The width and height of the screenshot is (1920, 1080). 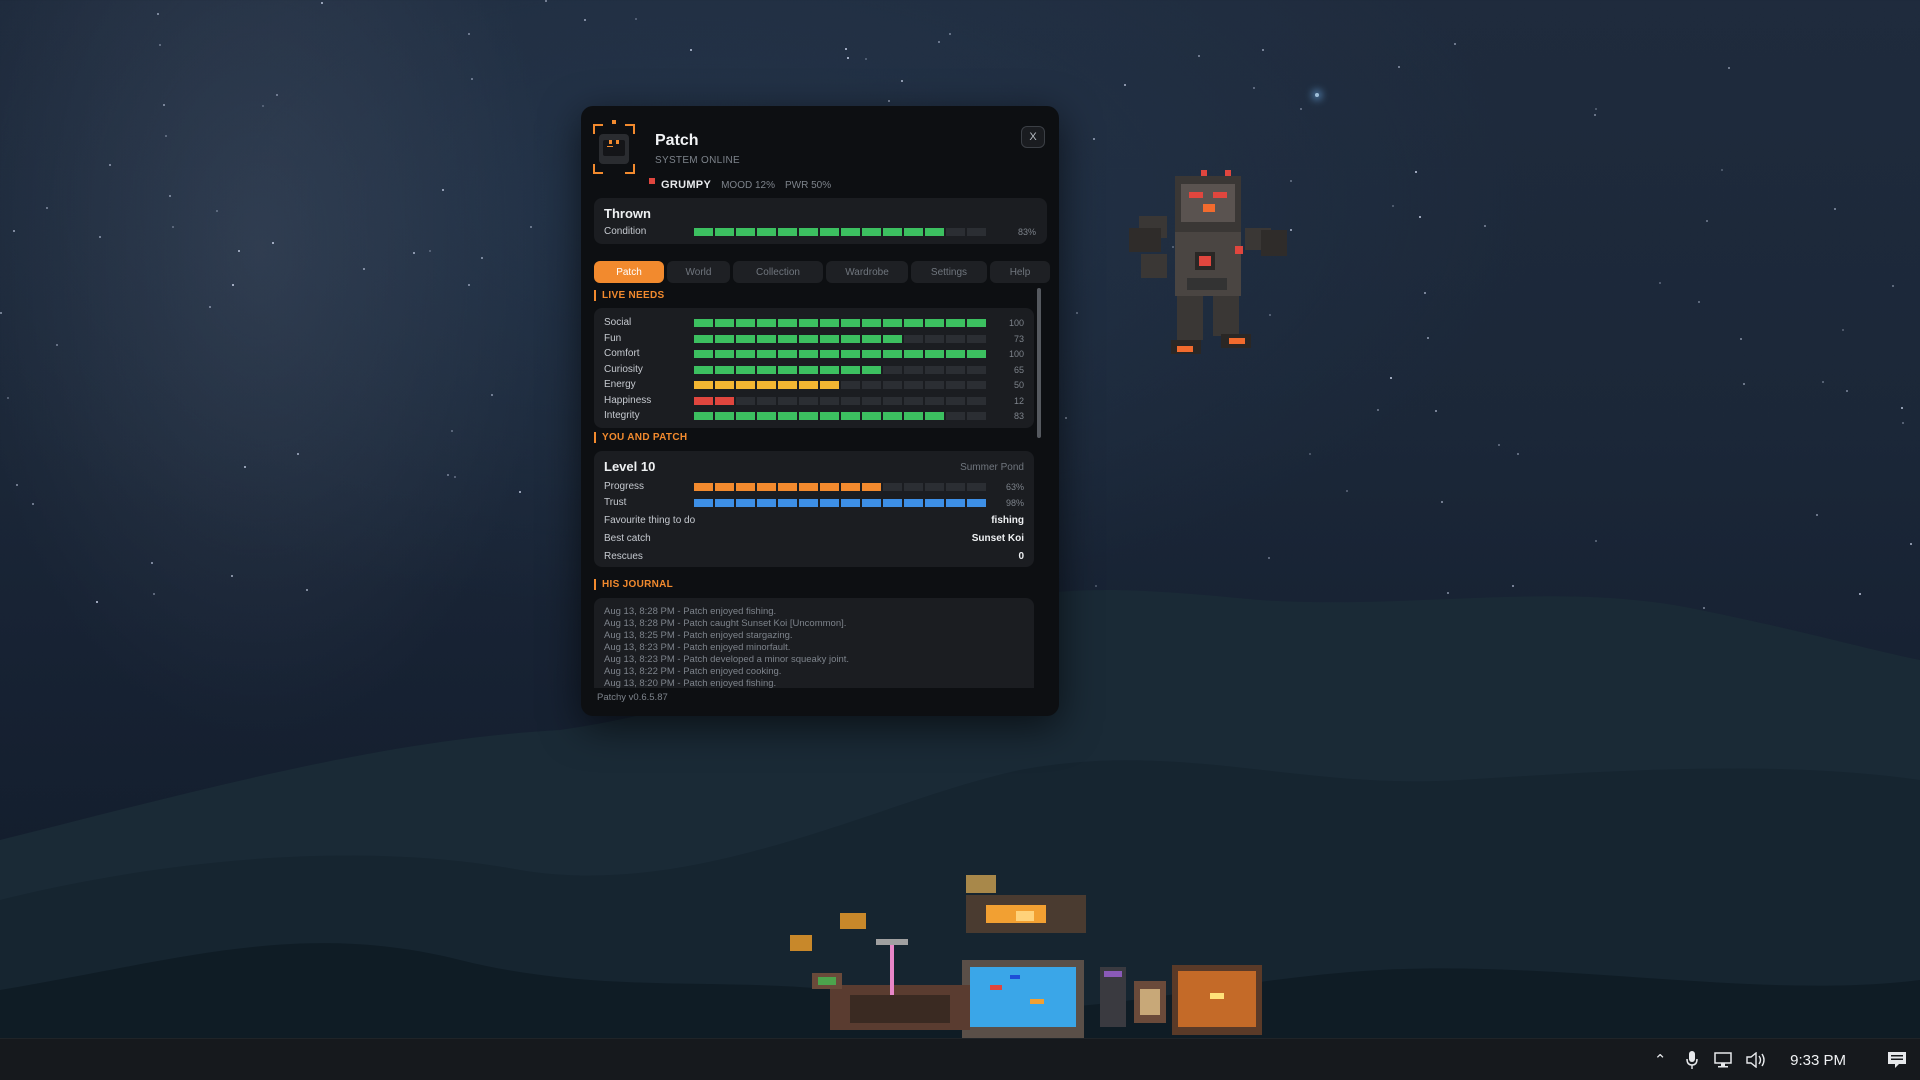 What do you see at coordinates (1660, 1059) in the screenshot?
I see `chevron-up-icon: ⌃` at bounding box center [1660, 1059].